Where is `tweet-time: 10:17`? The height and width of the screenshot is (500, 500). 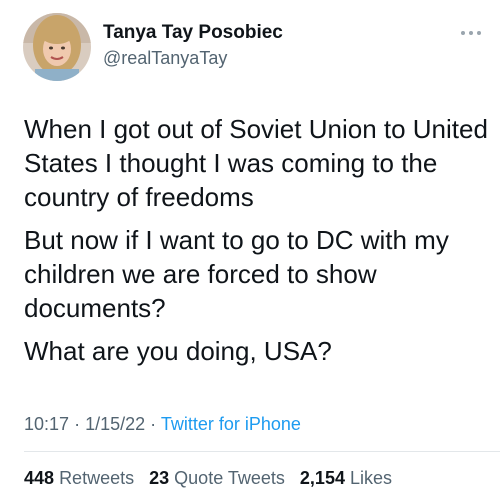
tweet-time: 10:17 is located at coordinates (46, 424).